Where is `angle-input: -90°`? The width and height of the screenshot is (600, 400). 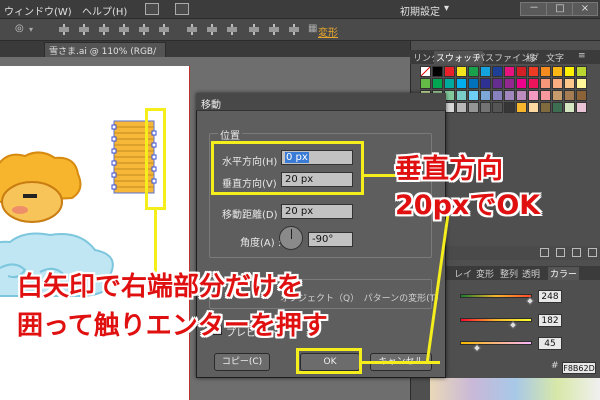
angle-input: -90° is located at coordinates (330, 239).